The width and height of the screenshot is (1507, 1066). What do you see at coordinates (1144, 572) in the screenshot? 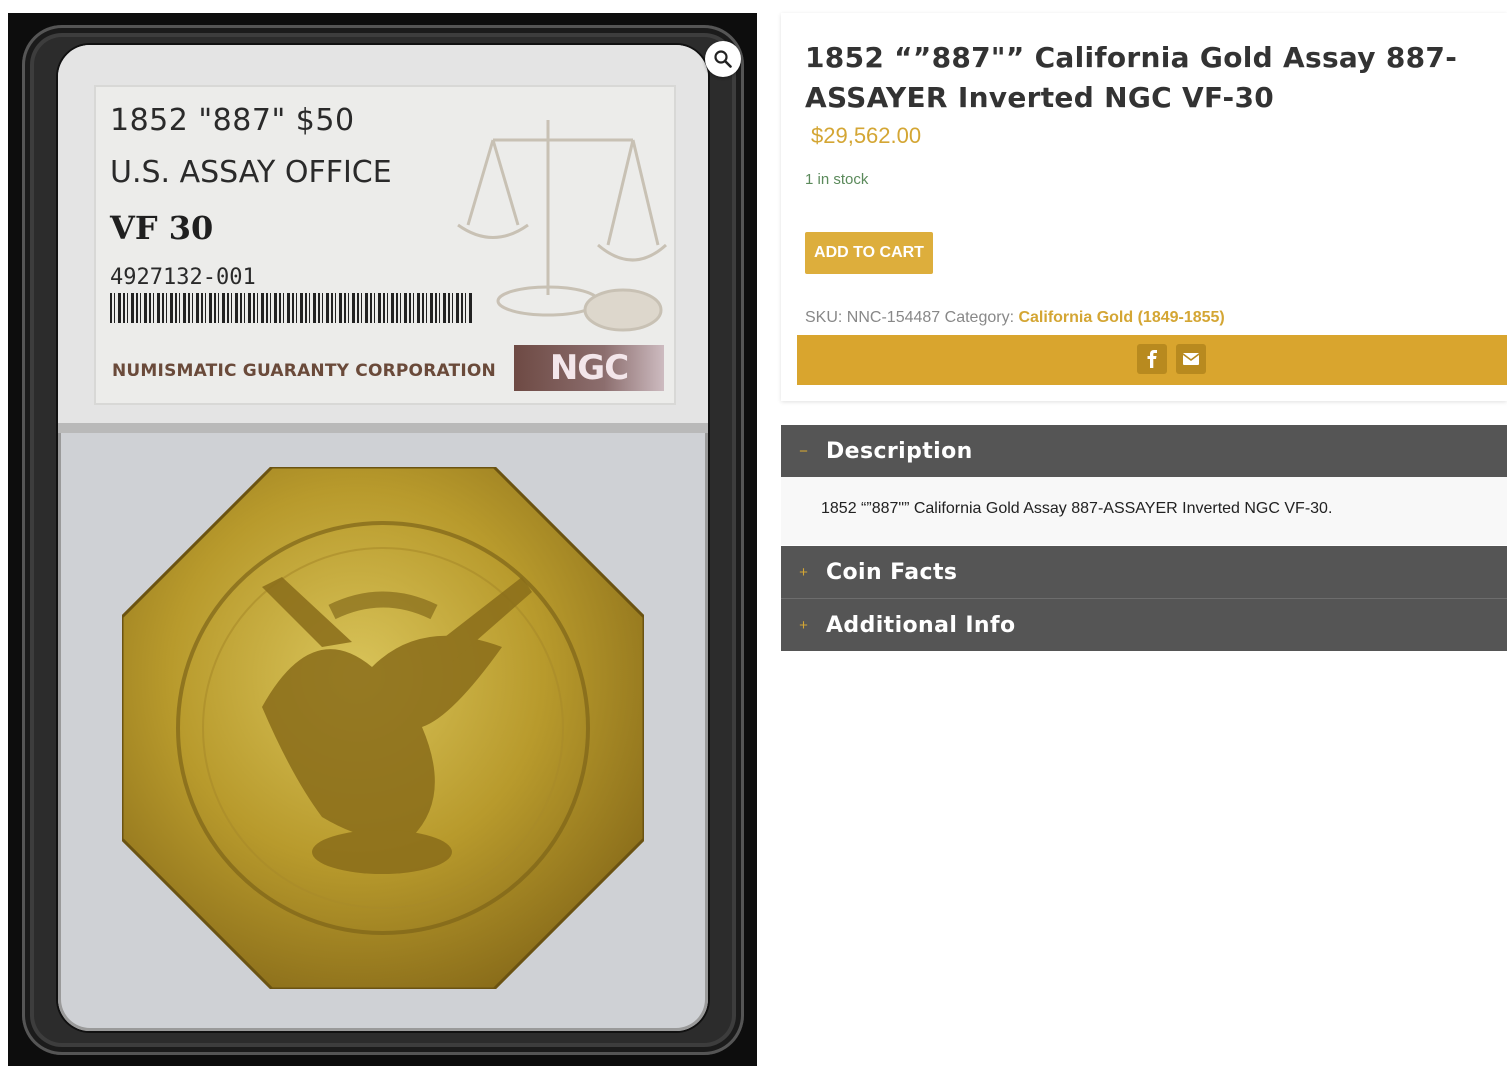
I see `tab-coin-facts: + Coin Facts` at bounding box center [1144, 572].